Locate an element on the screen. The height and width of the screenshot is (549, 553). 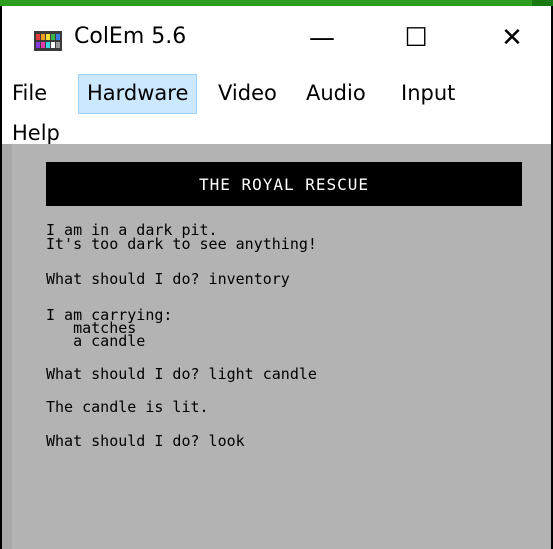
game-title: THE ROYAL RESCUE is located at coordinates (284, 184).